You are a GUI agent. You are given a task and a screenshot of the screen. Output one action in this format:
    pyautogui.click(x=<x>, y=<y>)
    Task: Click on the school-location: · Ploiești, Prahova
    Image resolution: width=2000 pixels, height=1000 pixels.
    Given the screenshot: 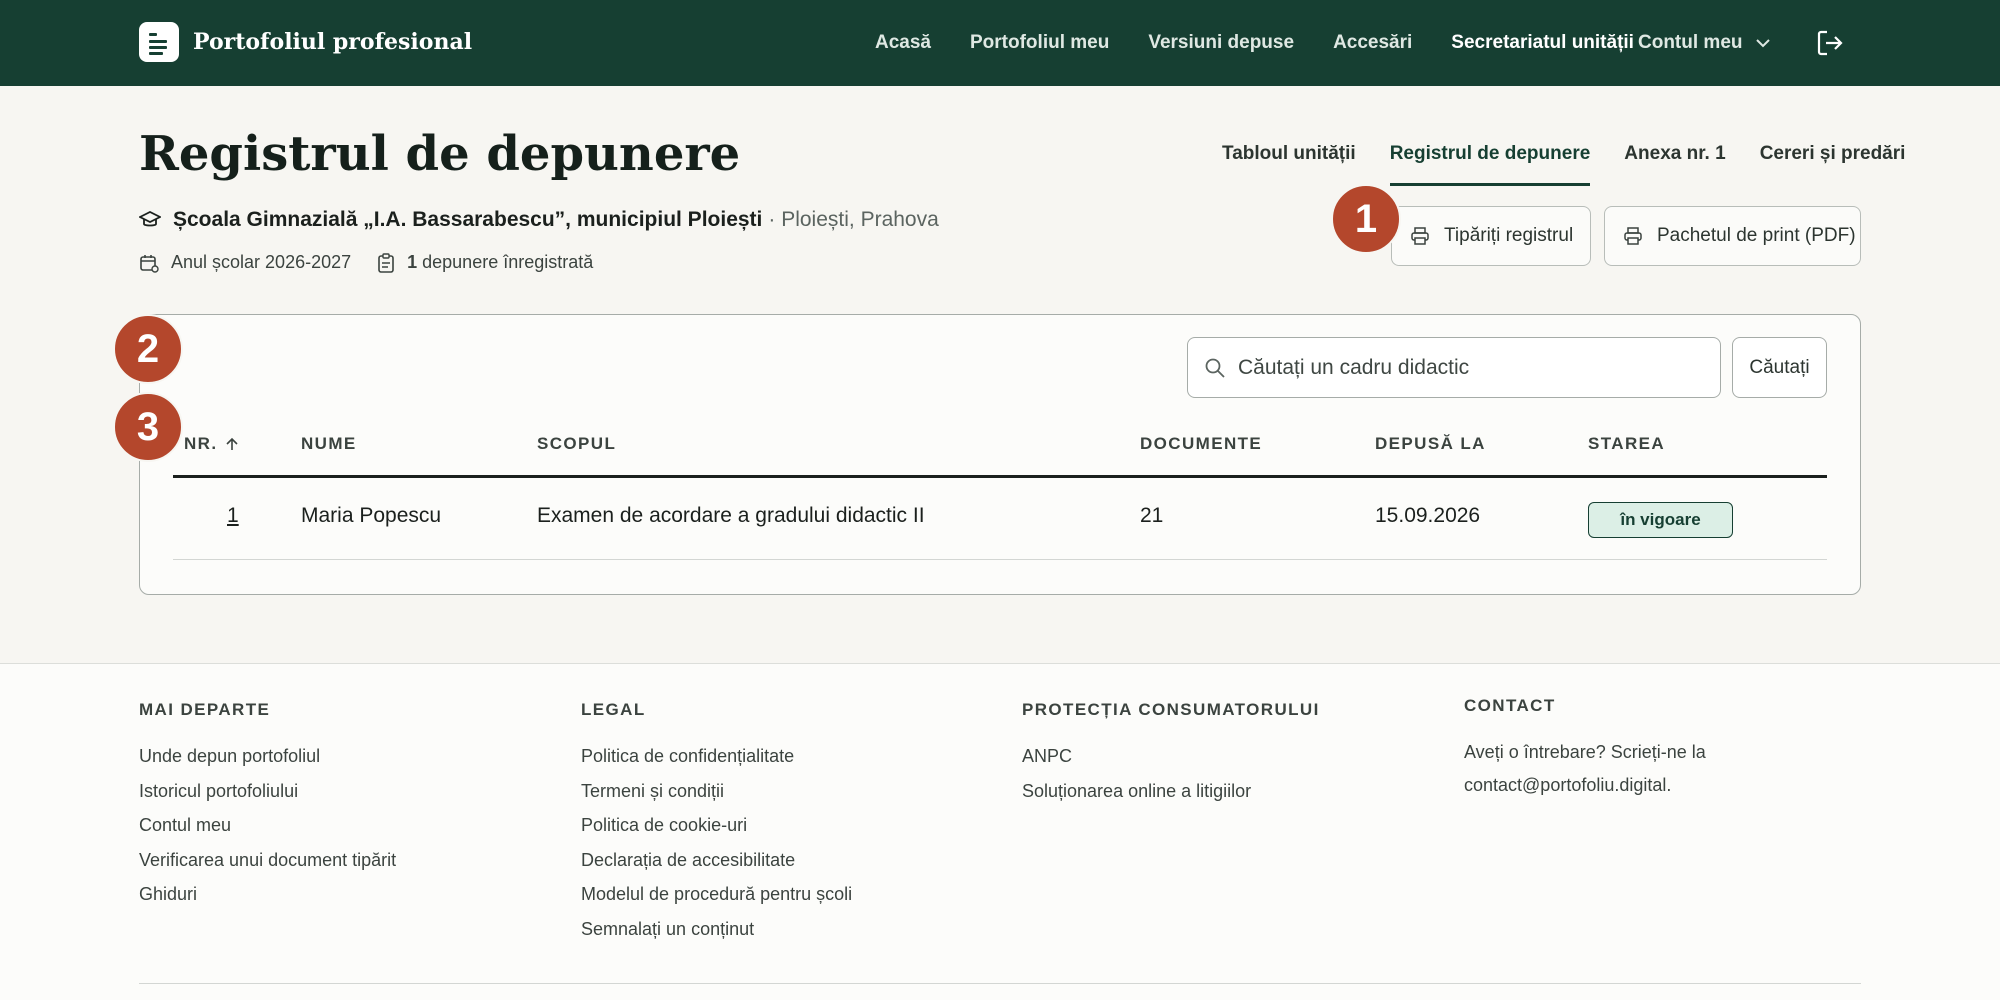 What is the action you would take?
    pyautogui.click(x=853, y=219)
    